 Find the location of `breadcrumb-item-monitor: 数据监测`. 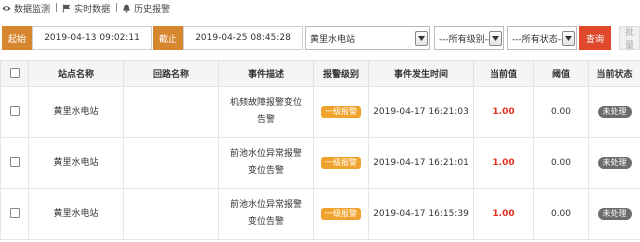

breadcrumb-item-monitor: 数据监测 is located at coordinates (26, 8).